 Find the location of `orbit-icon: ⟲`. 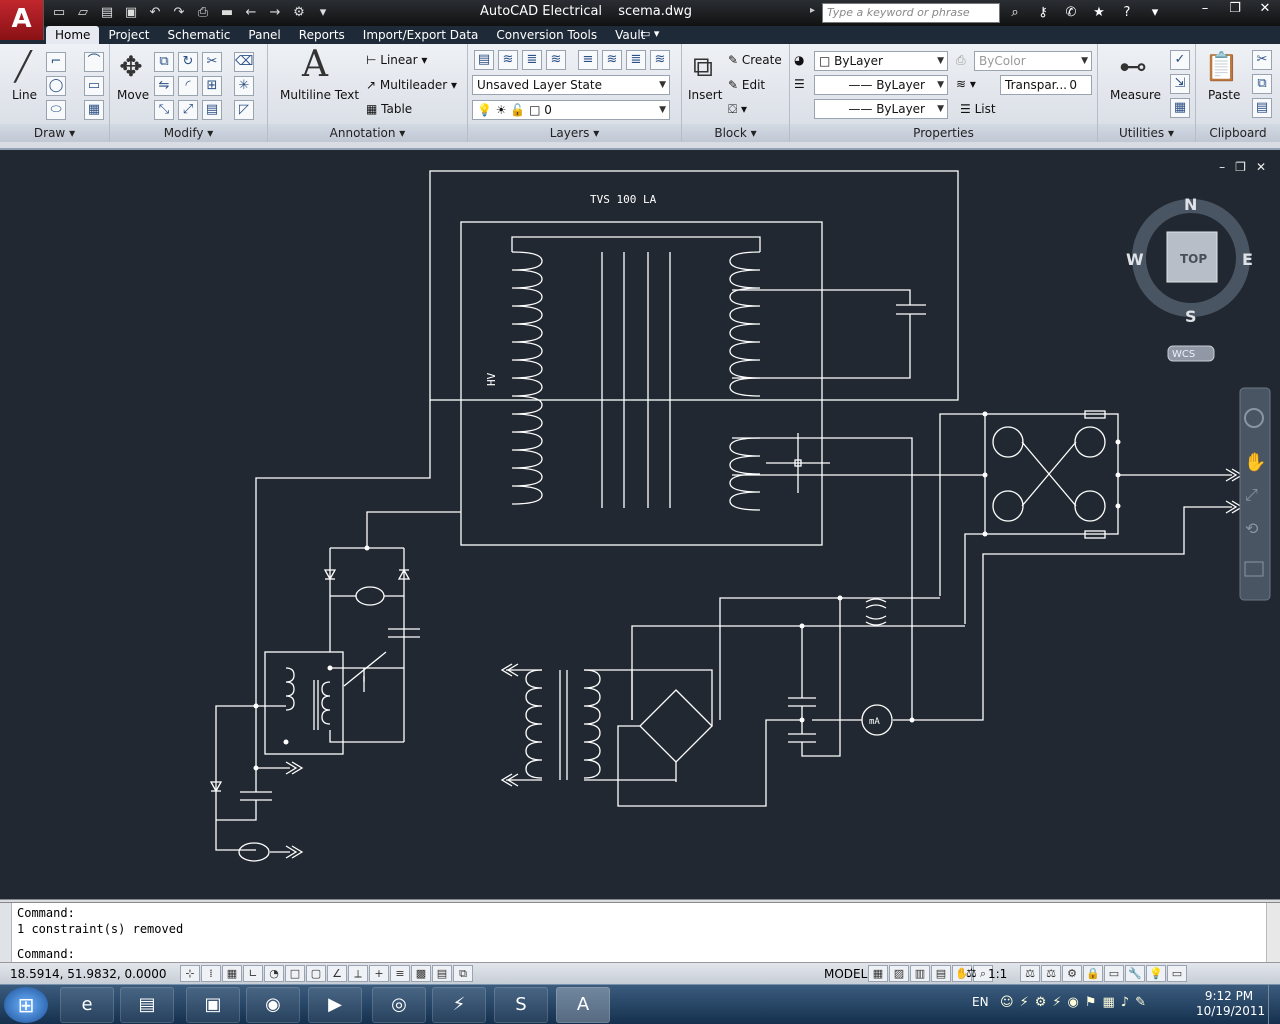

orbit-icon: ⟲ is located at coordinates (1252, 528).